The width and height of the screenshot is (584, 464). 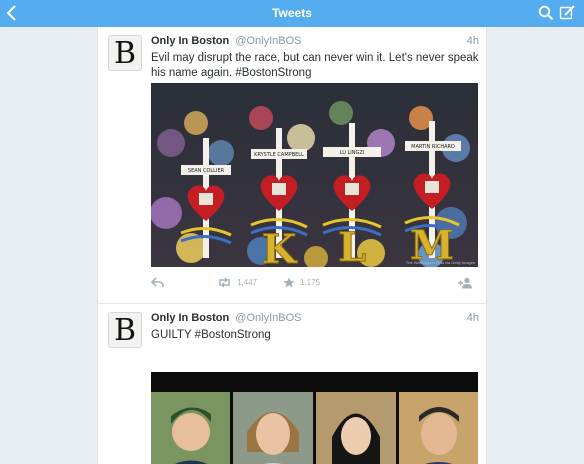 What do you see at coordinates (352, 153) in the screenshot?
I see `cross-label: LU LINGZI` at bounding box center [352, 153].